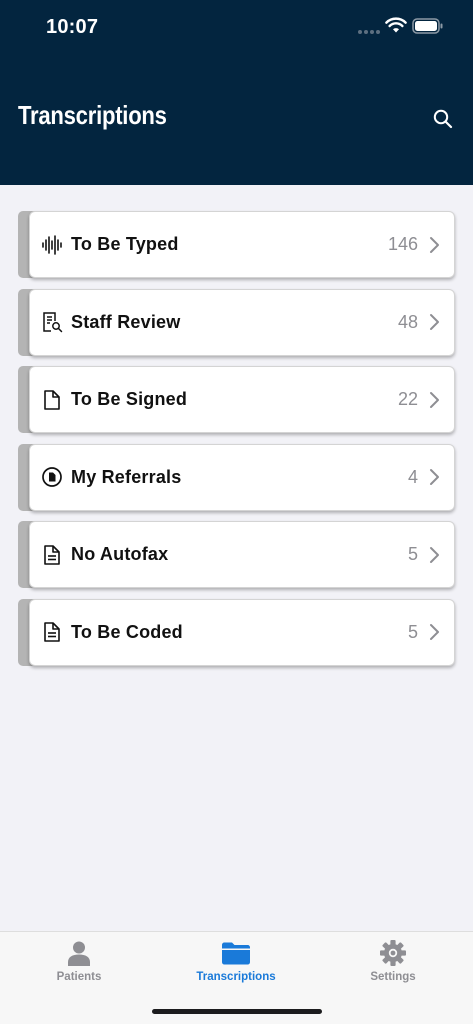 This screenshot has height=1024, width=473. I want to click on wifi-icon, so click(396, 25).